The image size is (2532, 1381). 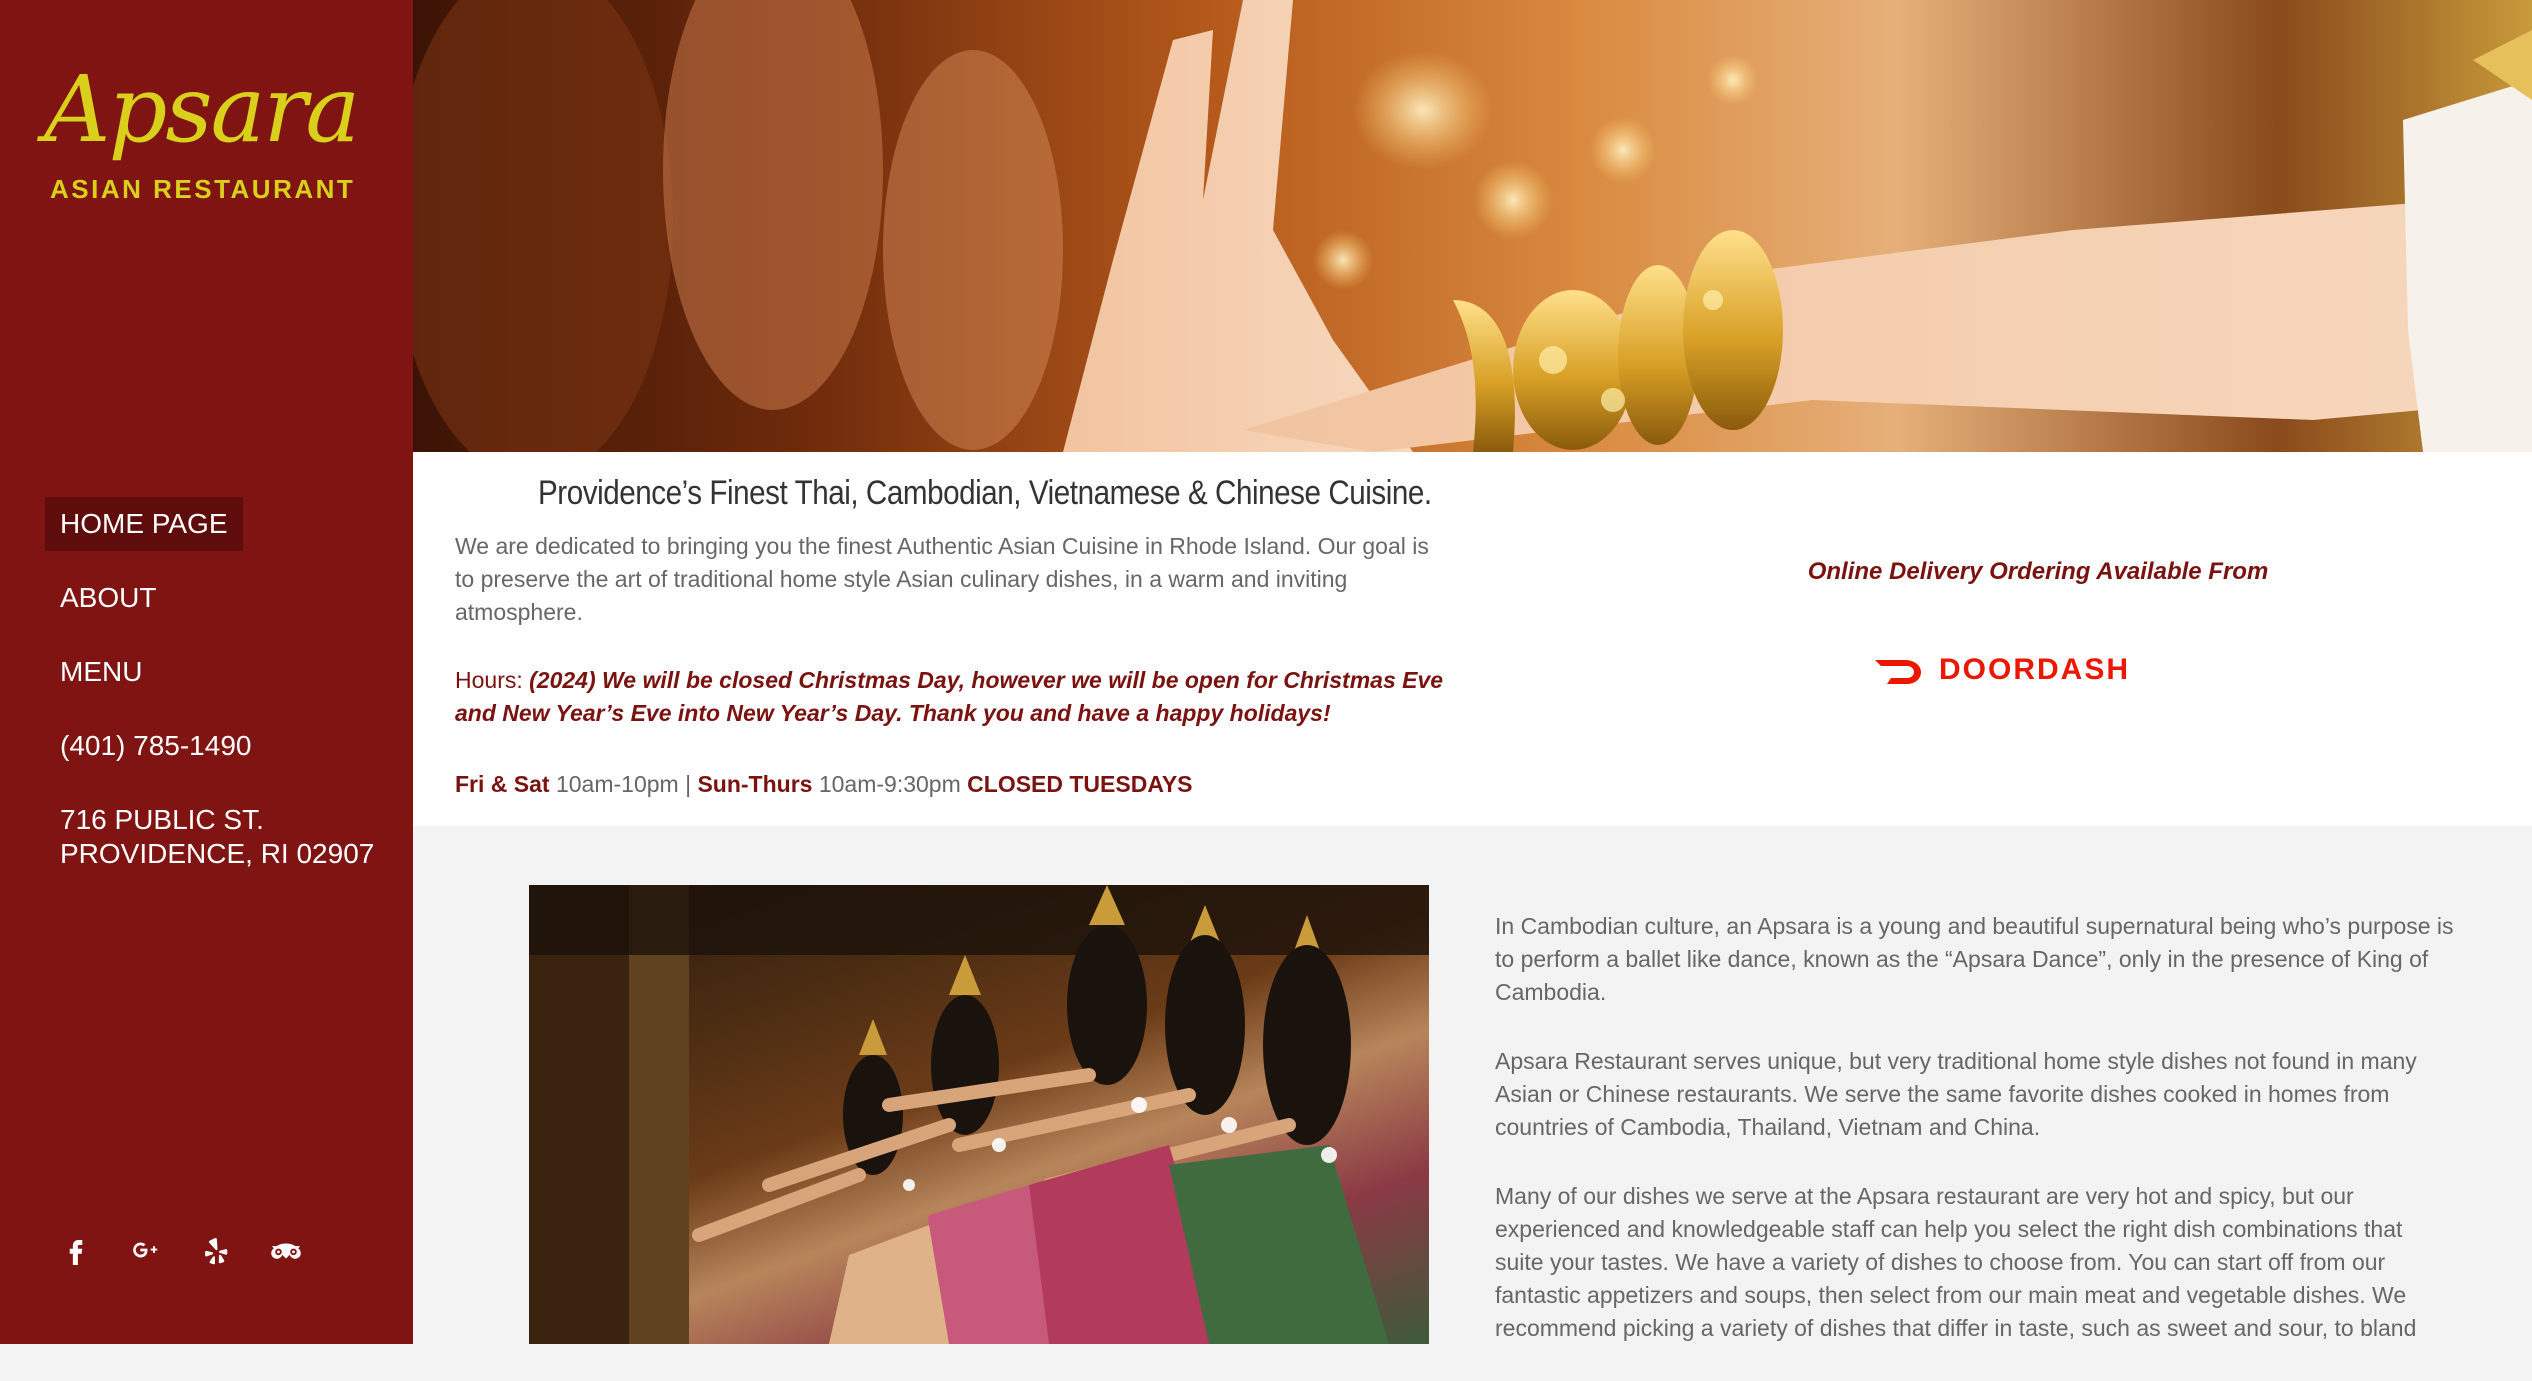 What do you see at coordinates (144, 524) in the screenshot?
I see `nav-home-page: HOME PAGE` at bounding box center [144, 524].